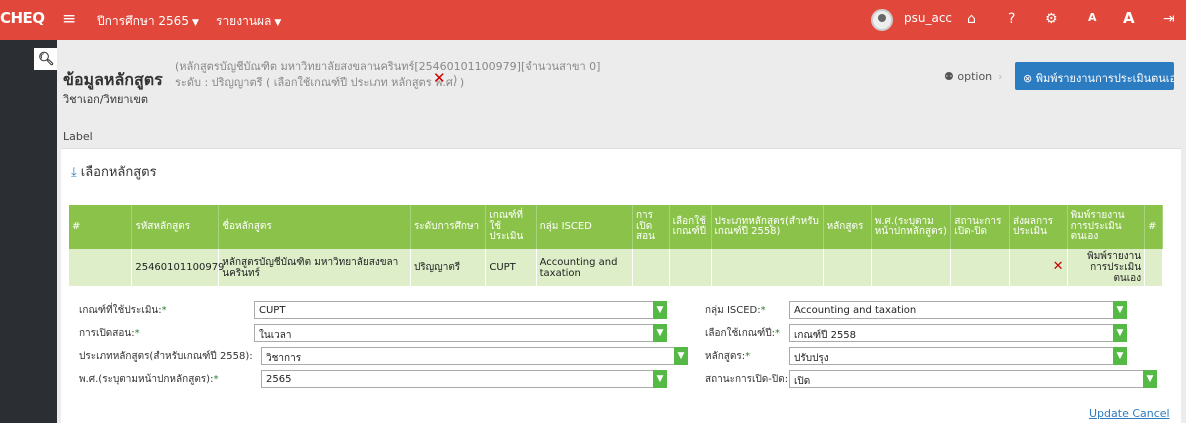 This screenshot has height=423, width=1186. What do you see at coordinates (511, 227) in the screenshot?
I see `col-header: เกณฑ์ที่ใช้ประเมิน` at bounding box center [511, 227].